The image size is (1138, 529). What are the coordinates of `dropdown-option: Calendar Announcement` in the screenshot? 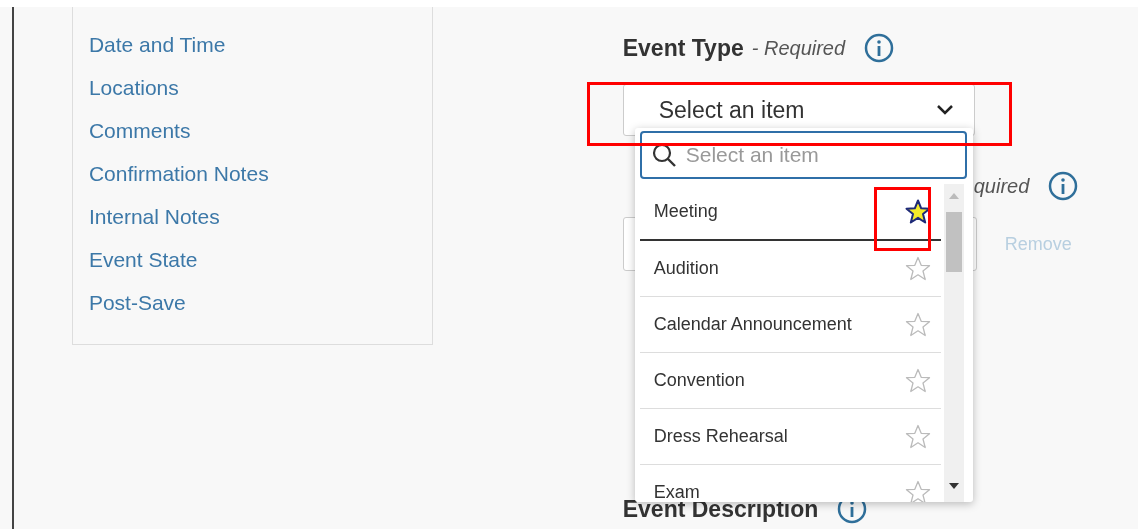 It's located at (790, 325).